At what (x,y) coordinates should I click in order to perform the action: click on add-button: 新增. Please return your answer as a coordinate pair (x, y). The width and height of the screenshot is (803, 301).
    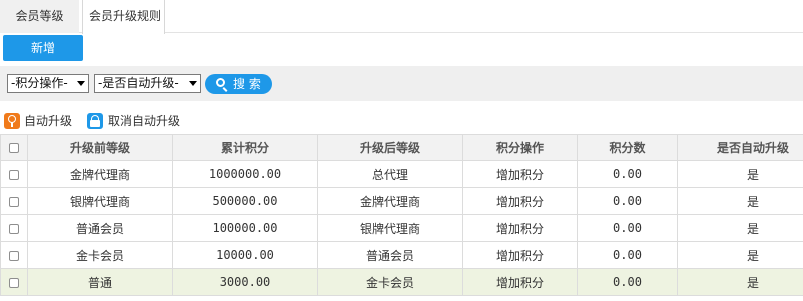
    Looking at the image, I should click on (43, 48).